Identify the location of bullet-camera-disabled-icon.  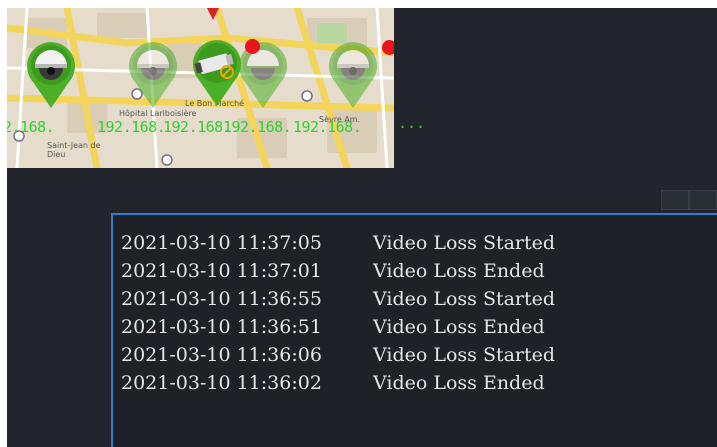
(217, 73).